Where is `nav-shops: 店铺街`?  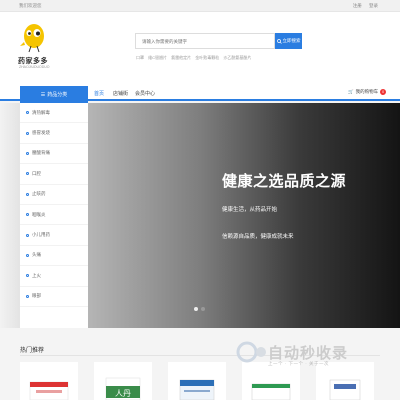 nav-shops: 店铺街 is located at coordinates (120, 93).